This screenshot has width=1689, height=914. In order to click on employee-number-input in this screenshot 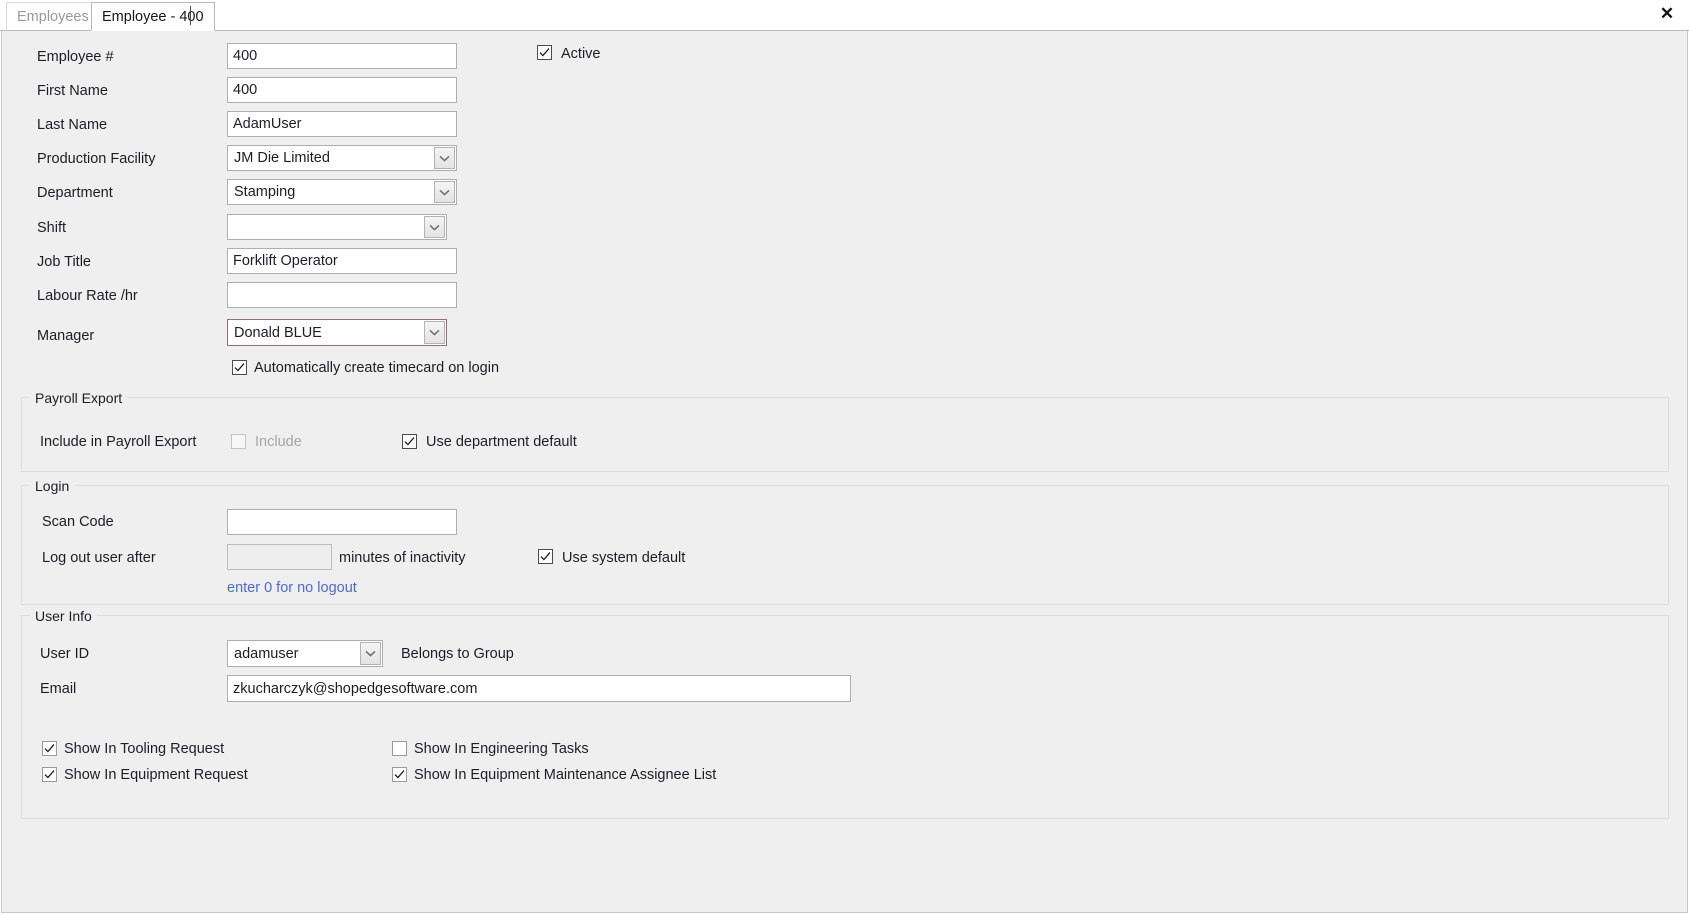, I will do `click(342, 56)`.